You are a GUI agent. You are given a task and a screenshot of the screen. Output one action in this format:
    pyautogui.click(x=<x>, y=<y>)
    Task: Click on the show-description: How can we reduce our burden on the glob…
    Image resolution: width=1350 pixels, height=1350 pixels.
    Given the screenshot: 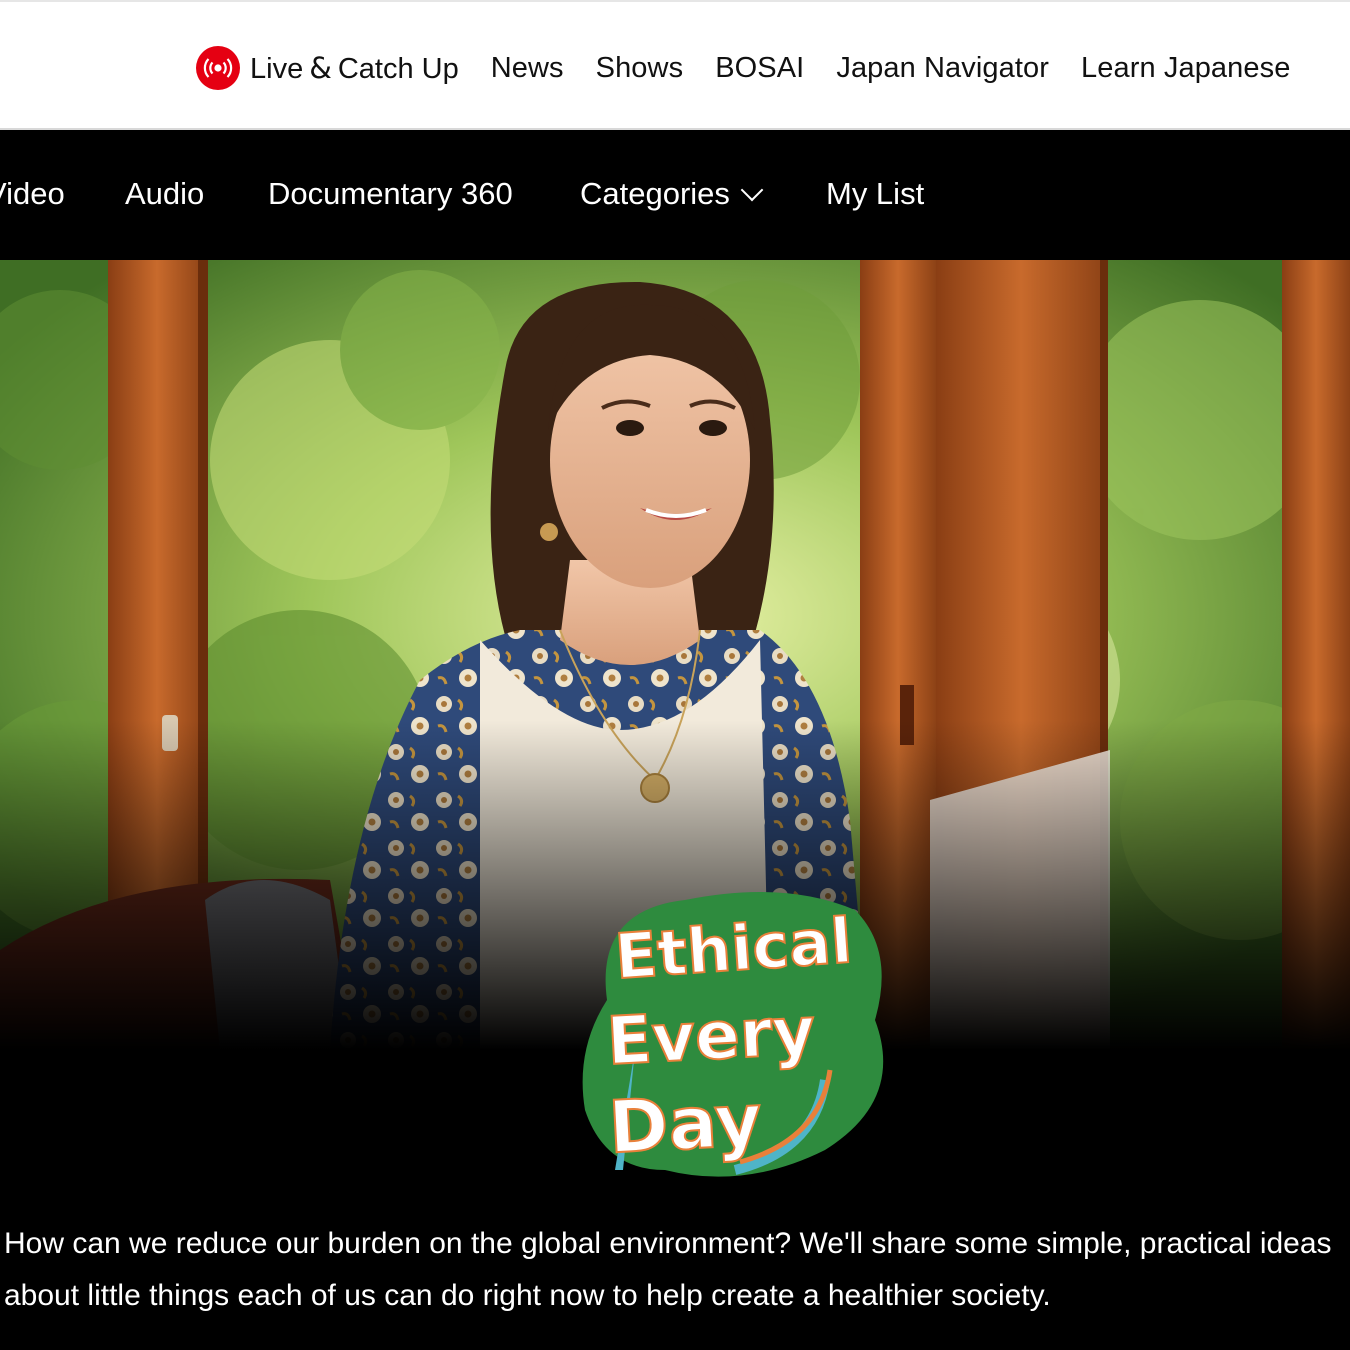 What is the action you would take?
    pyautogui.click(x=677, y=1270)
    